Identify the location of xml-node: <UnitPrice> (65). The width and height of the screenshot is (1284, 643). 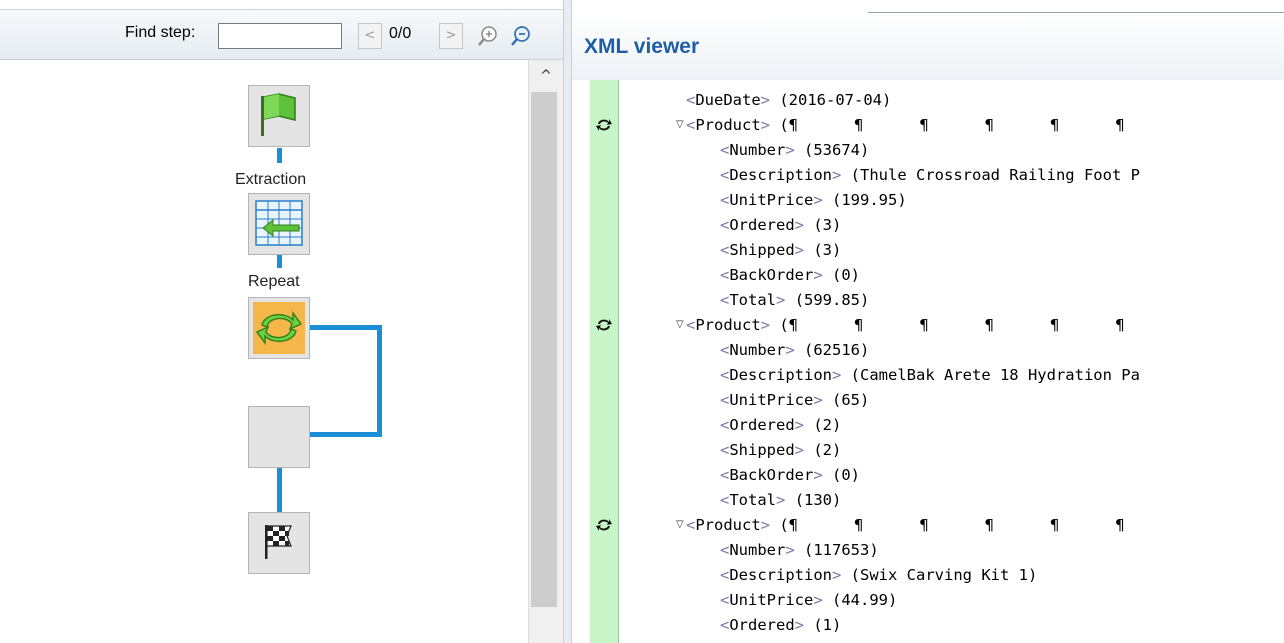
(951, 400).